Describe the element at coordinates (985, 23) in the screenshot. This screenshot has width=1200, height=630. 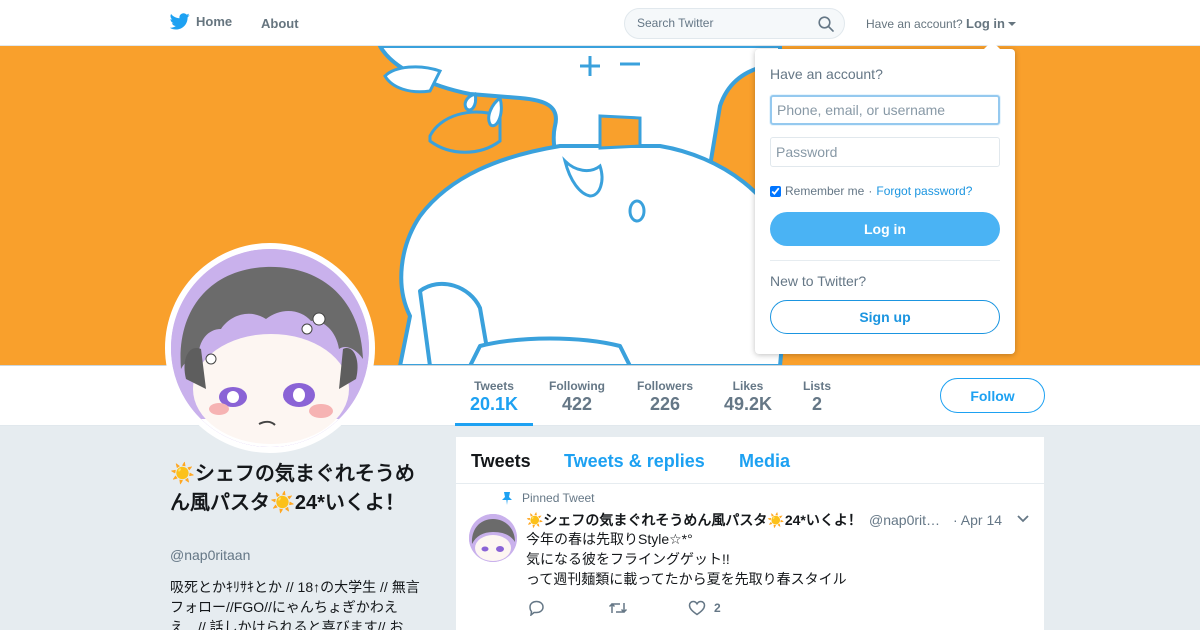
I see `login-link-label: Log in` at that location.